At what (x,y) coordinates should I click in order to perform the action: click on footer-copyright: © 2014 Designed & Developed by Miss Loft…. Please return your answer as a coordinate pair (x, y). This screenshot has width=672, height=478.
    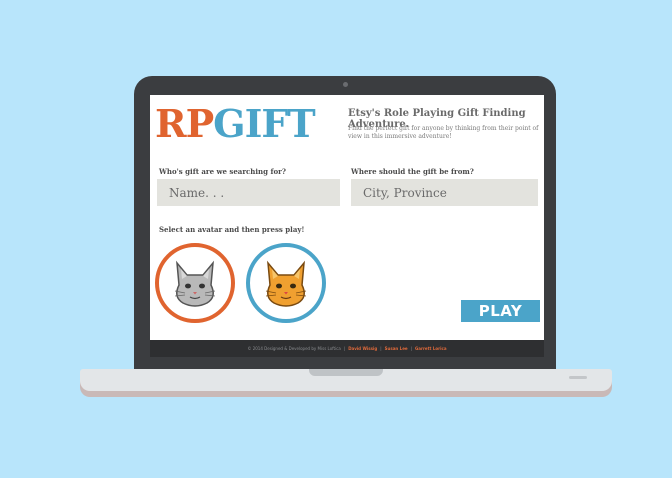
    Looking at the image, I should click on (294, 348).